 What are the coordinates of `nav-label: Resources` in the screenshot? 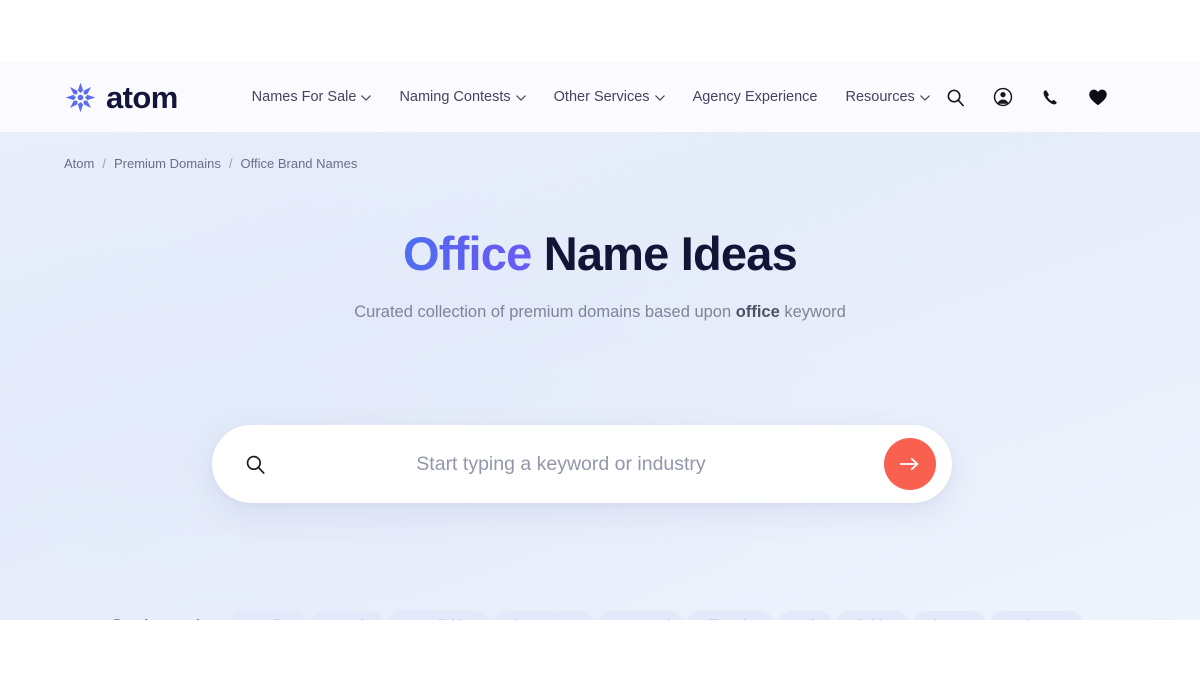 It's located at (880, 97).